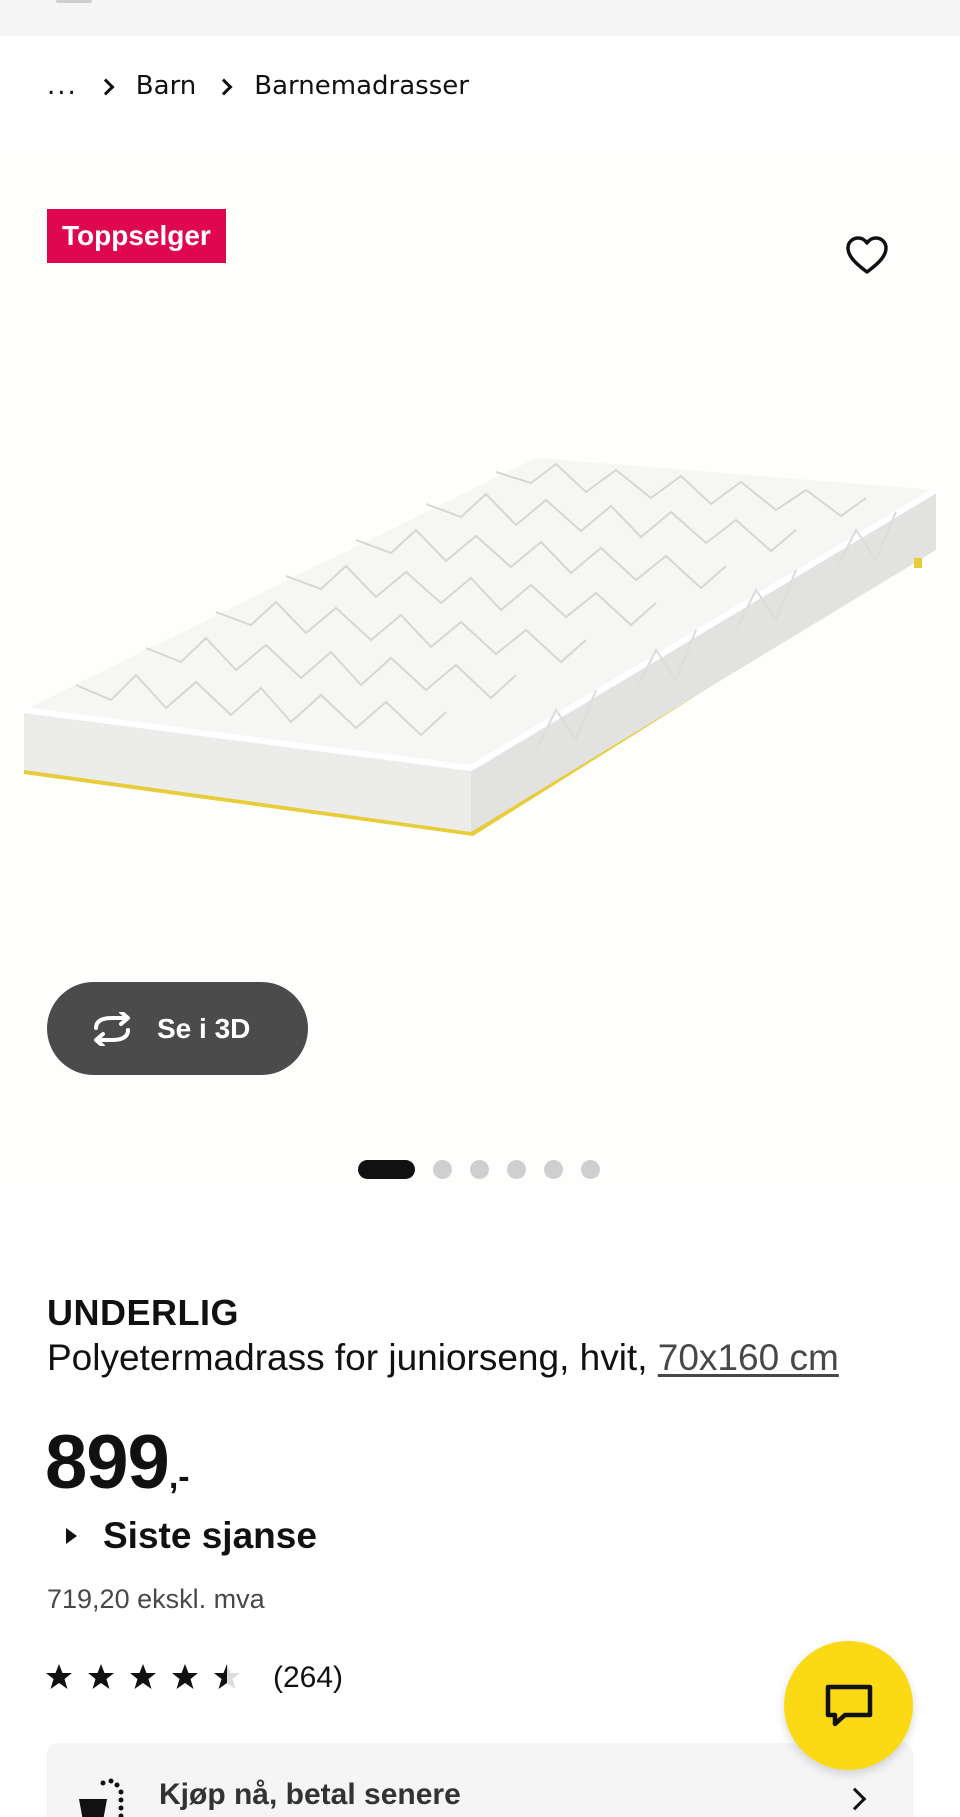 The width and height of the screenshot is (960, 1817). Describe the element at coordinates (748, 1357) in the screenshot. I see `size-link: 70x160 cm` at that location.